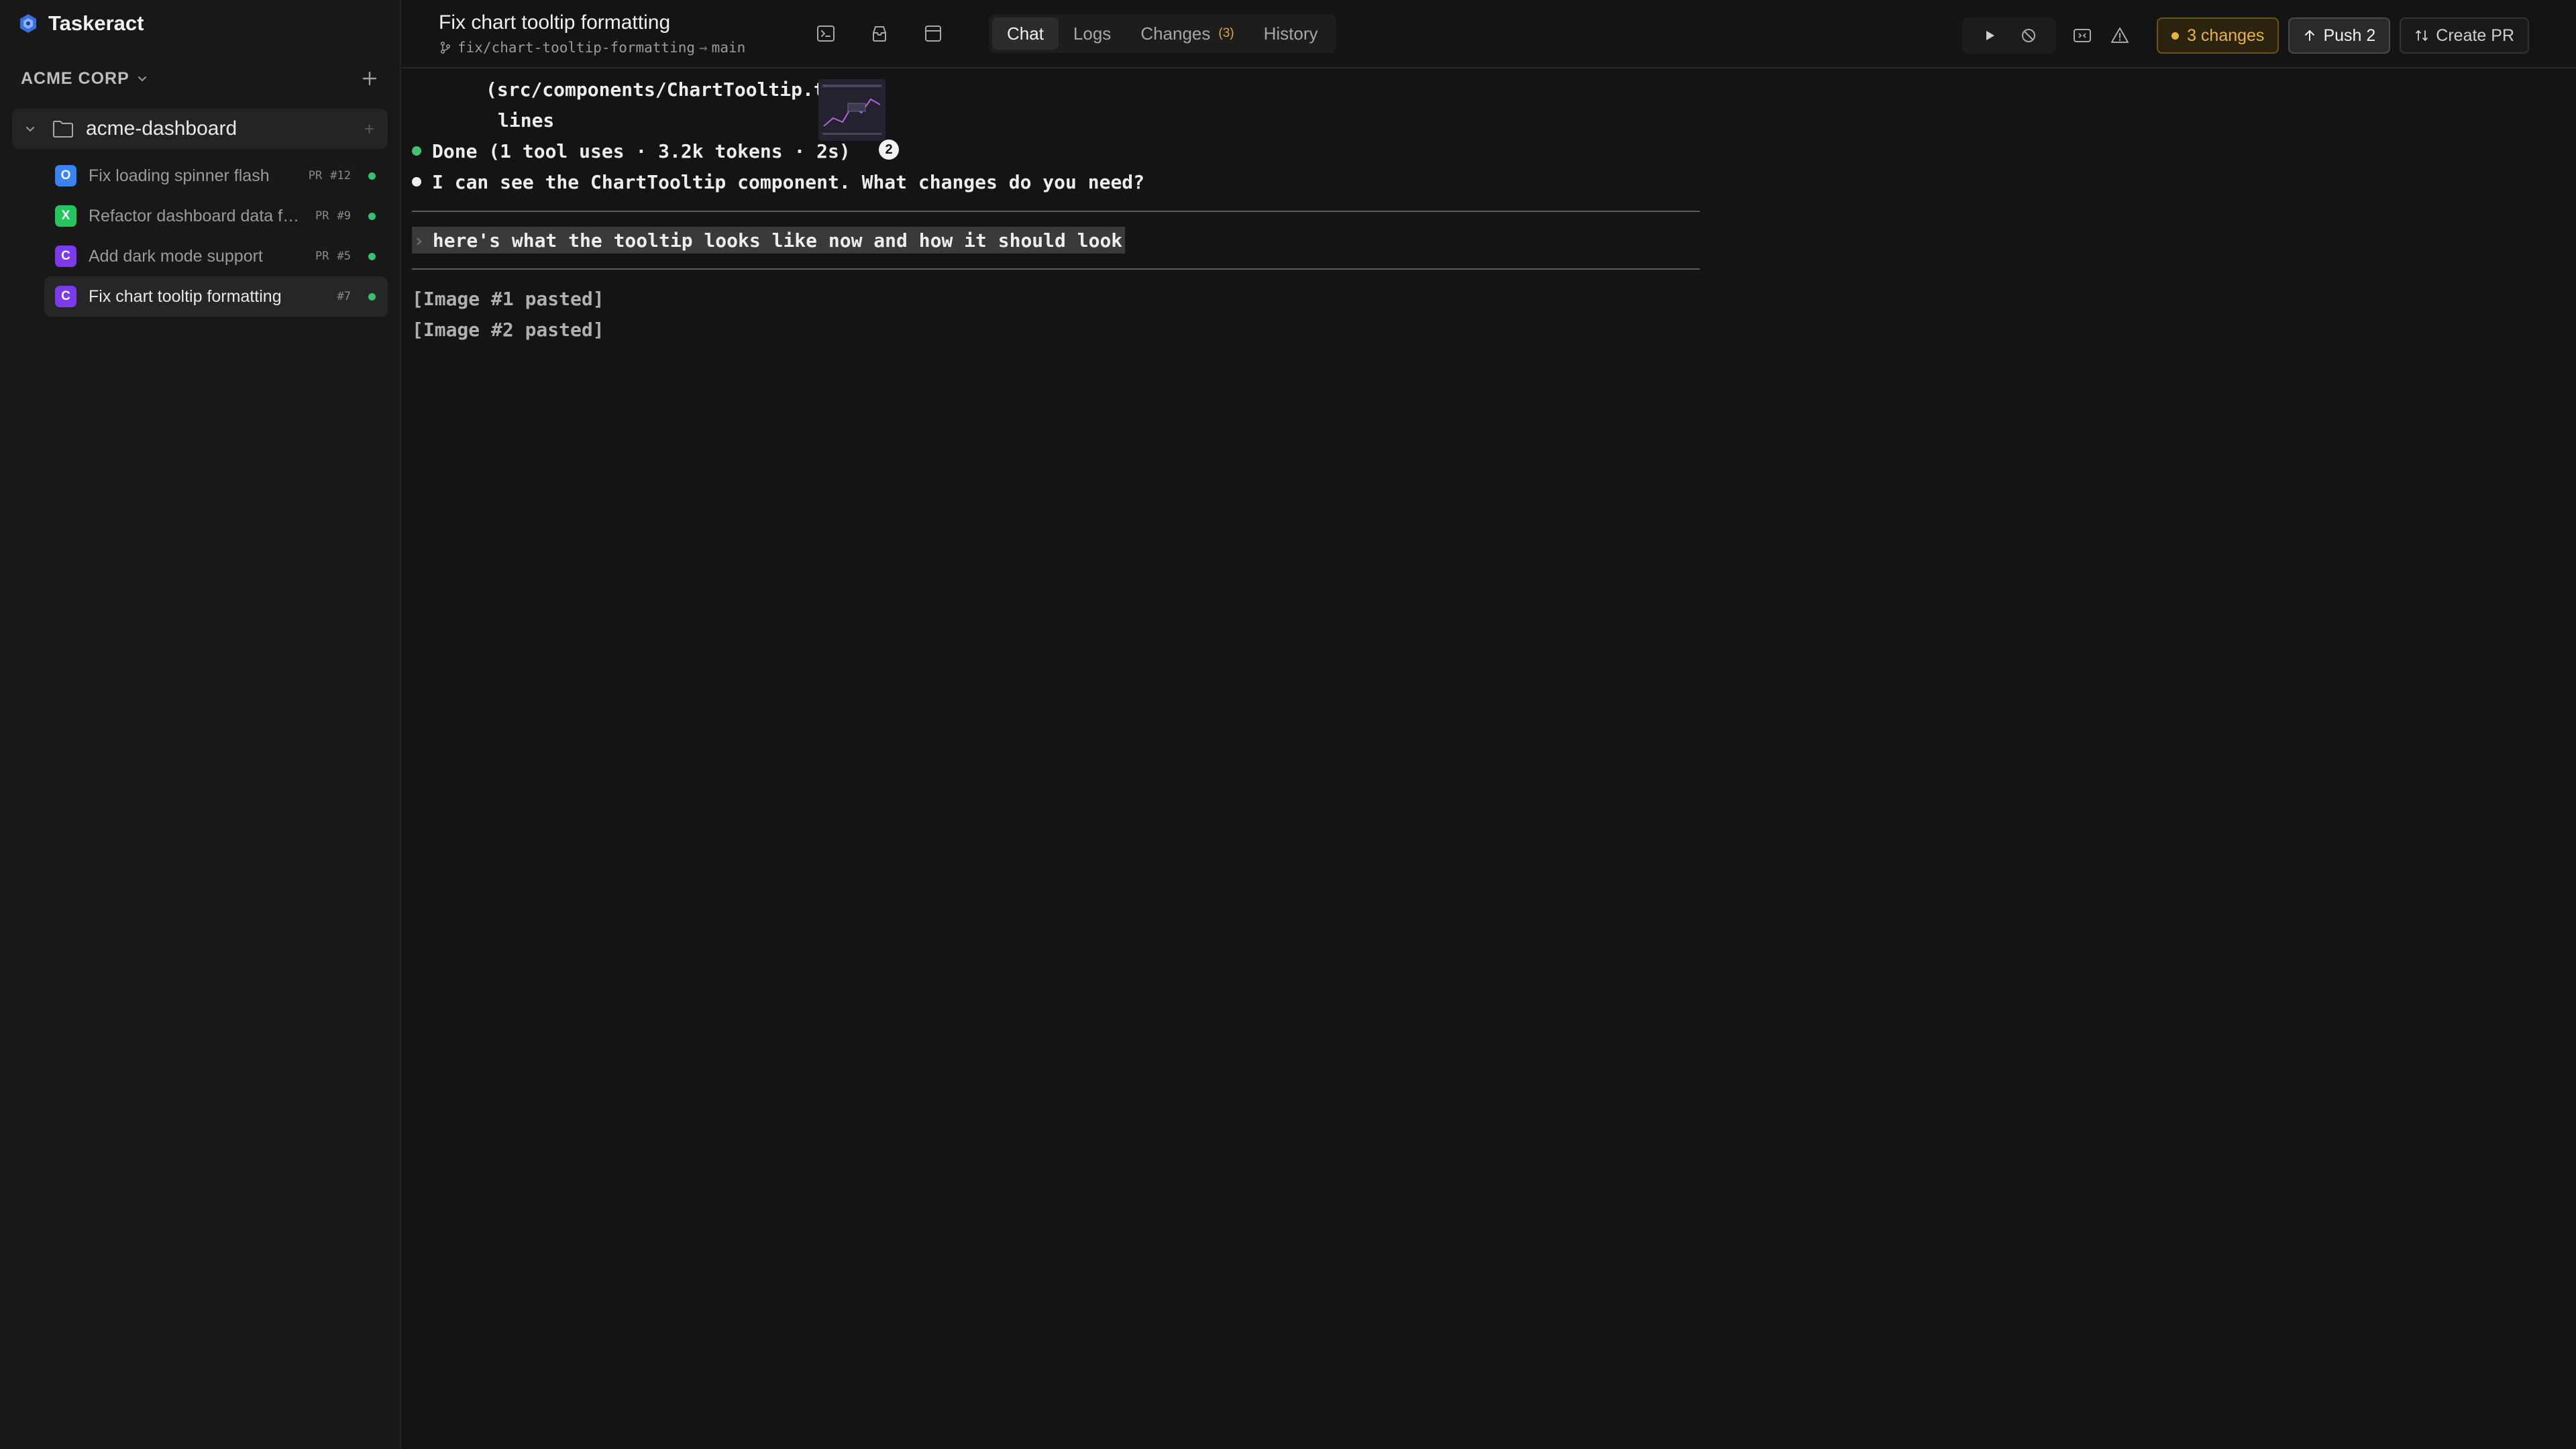 This screenshot has width=2576, height=1449. What do you see at coordinates (65, 216) in the screenshot?
I see `agent-badge: X` at bounding box center [65, 216].